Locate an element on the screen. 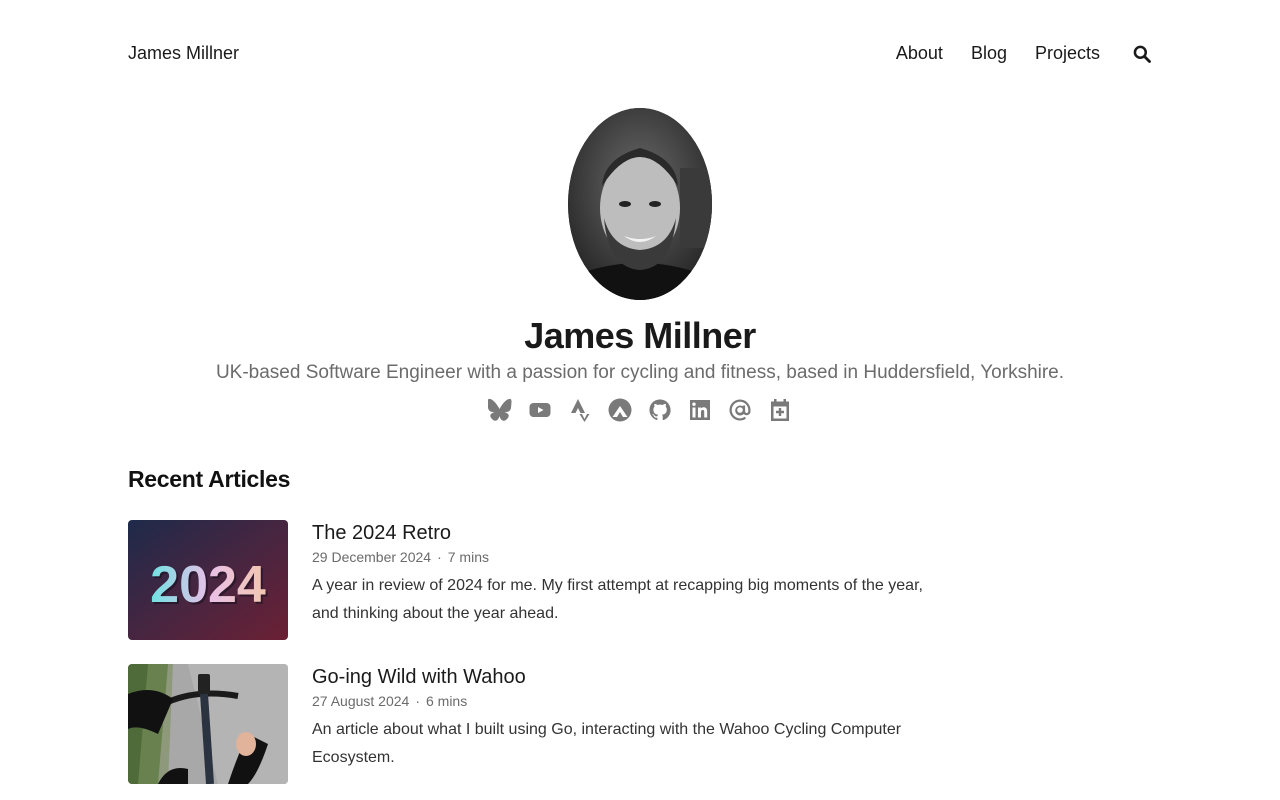 This screenshot has width=1280, height=800. avatar is located at coordinates (640, 204).